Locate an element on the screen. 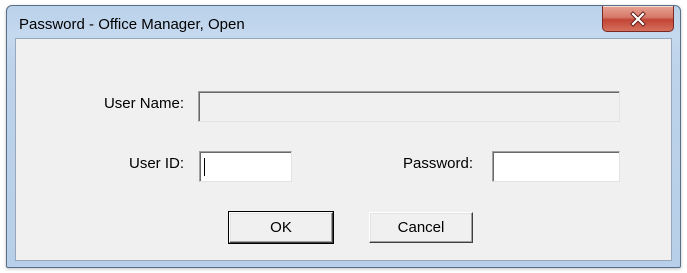 This screenshot has height=273, width=687. user-name-field is located at coordinates (409, 106).